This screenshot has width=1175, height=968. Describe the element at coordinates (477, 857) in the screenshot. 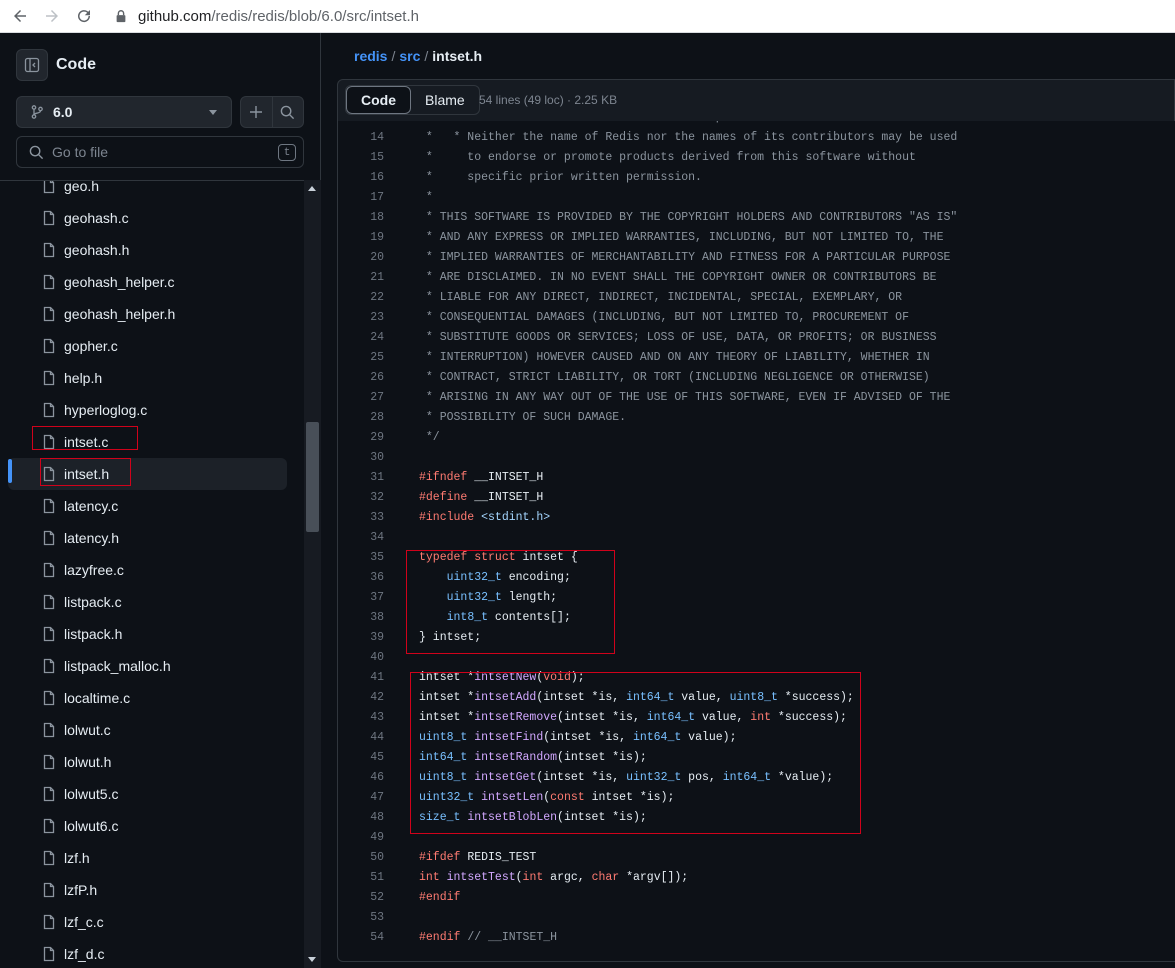

I see `code-text: #ifdef REDIS_TEST` at that location.